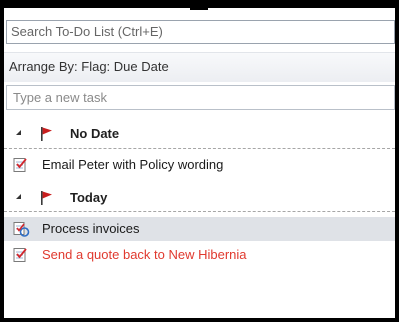 The width and height of the screenshot is (399, 322). What do you see at coordinates (200, 32) in the screenshot?
I see `search-input: Search To-Do List (Ctrl+E)` at bounding box center [200, 32].